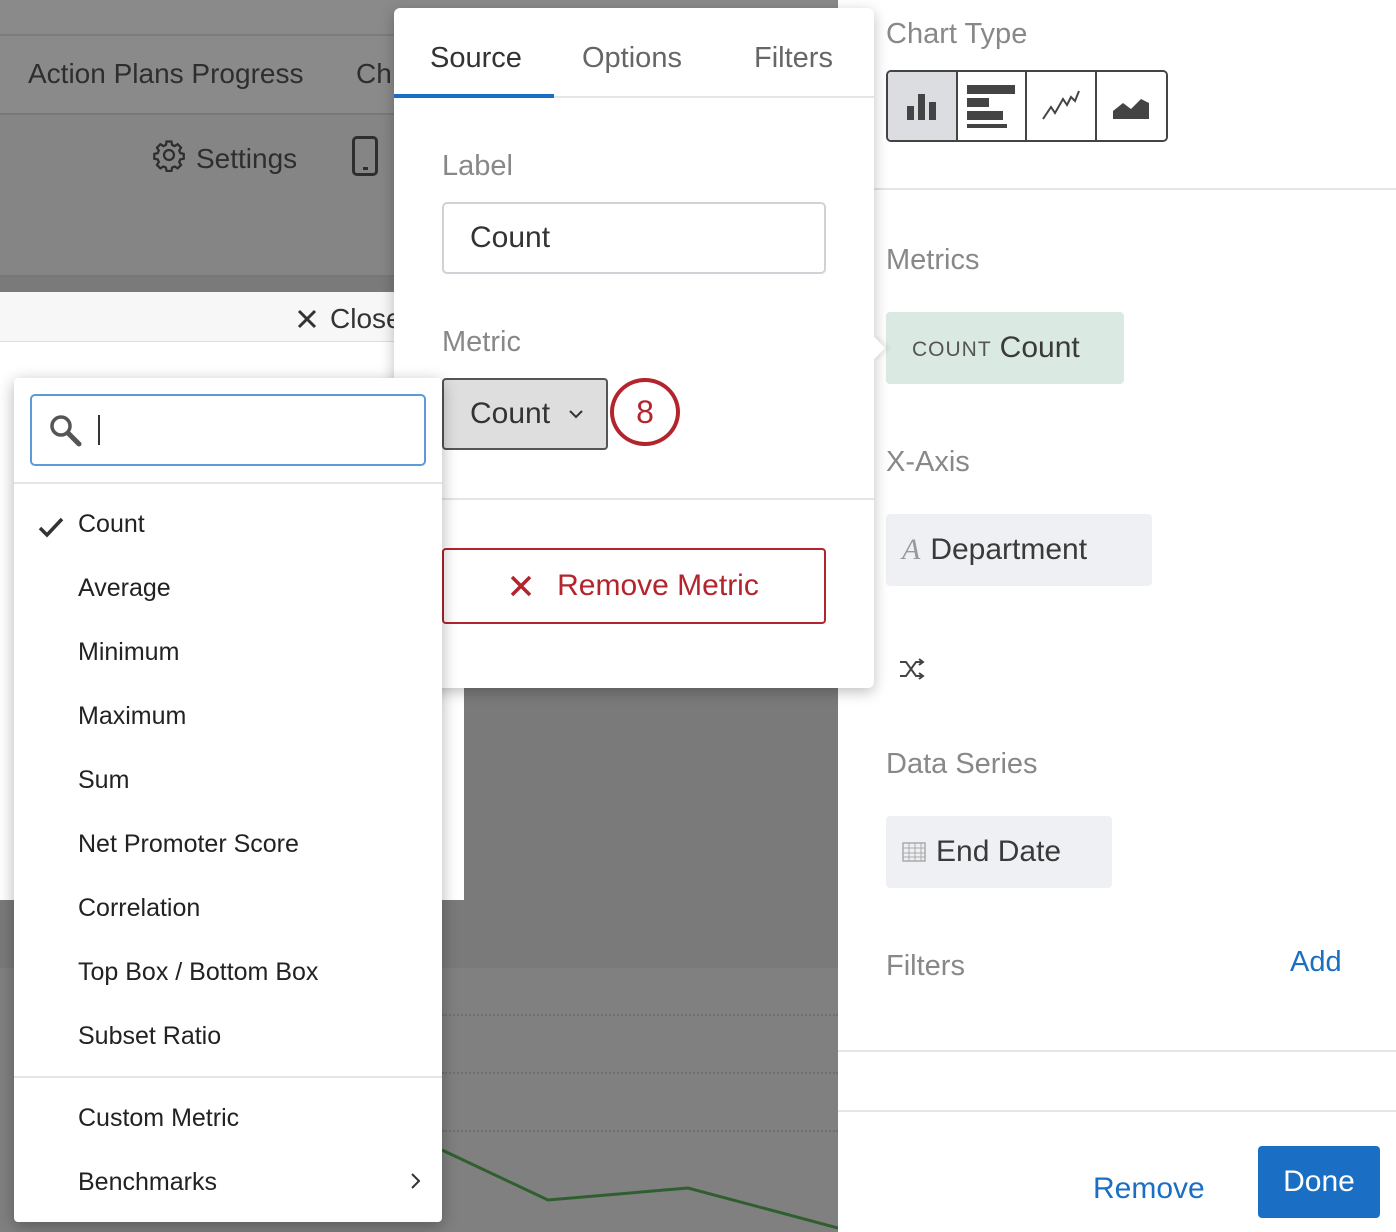 The height and width of the screenshot is (1232, 1396). I want to click on close-icon, so click(521, 586).